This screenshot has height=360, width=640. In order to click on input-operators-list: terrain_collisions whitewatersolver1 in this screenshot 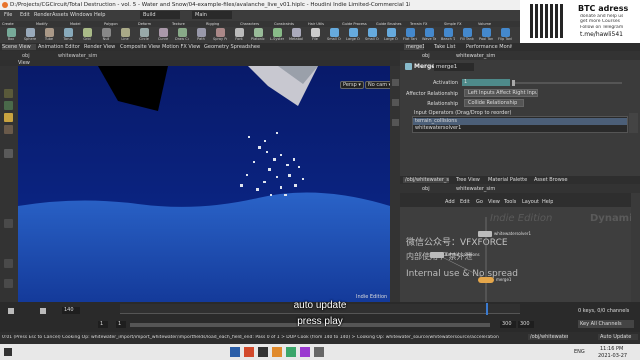, I will do `click(520, 124)`.